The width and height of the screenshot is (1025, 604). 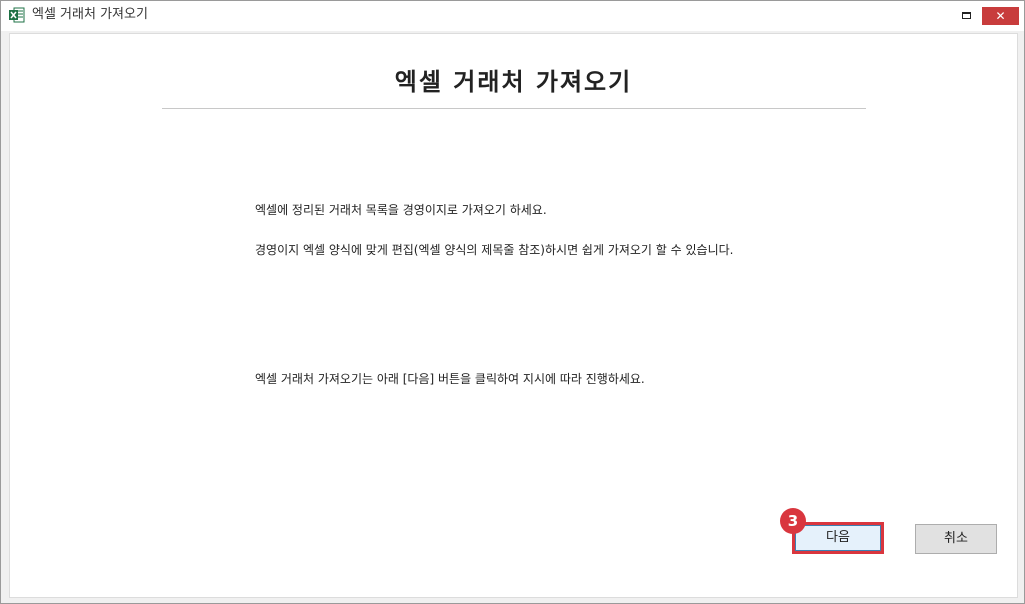 I want to click on maximize-icon, so click(x=966, y=15).